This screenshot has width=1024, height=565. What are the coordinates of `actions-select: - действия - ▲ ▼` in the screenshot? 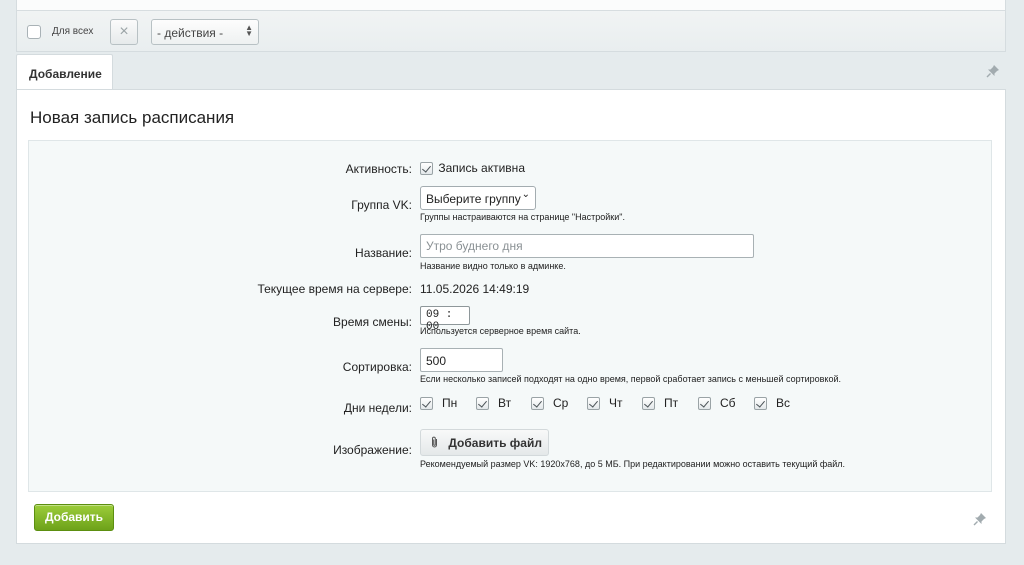 It's located at (205, 32).